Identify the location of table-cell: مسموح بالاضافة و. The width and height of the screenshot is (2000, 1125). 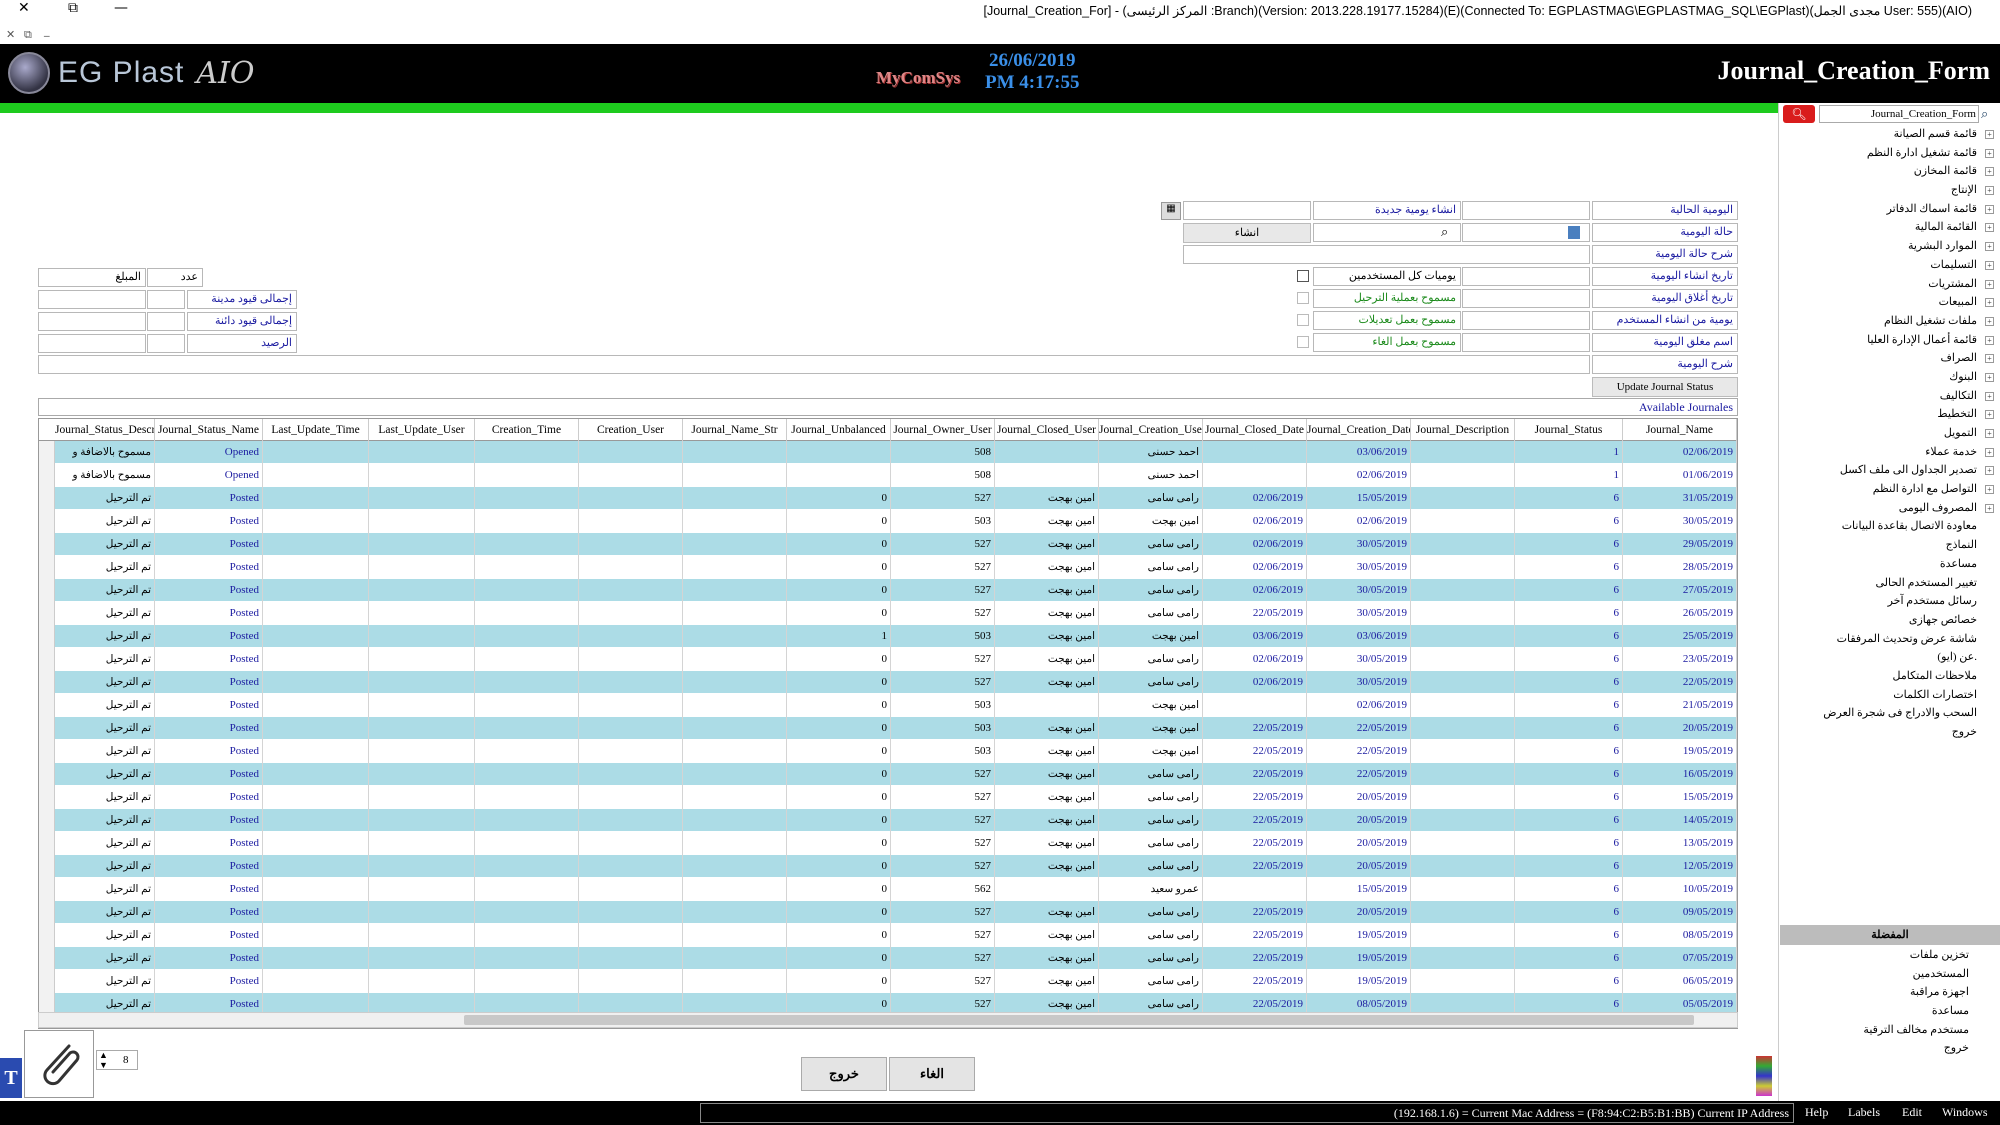
(105, 452).